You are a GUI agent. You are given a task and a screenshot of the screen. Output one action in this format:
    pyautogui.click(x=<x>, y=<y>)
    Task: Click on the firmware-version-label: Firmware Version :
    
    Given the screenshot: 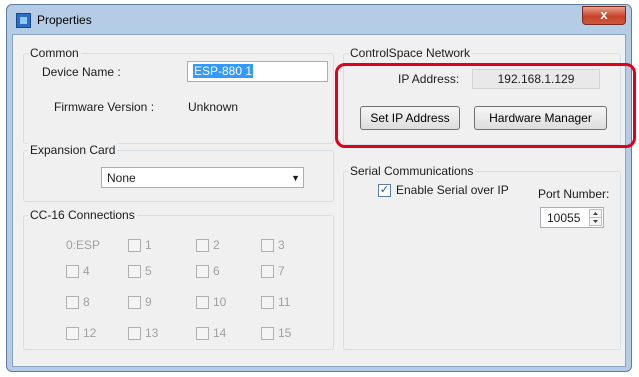 What is the action you would take?
    pyautogui.click(x=104, y=107)
    